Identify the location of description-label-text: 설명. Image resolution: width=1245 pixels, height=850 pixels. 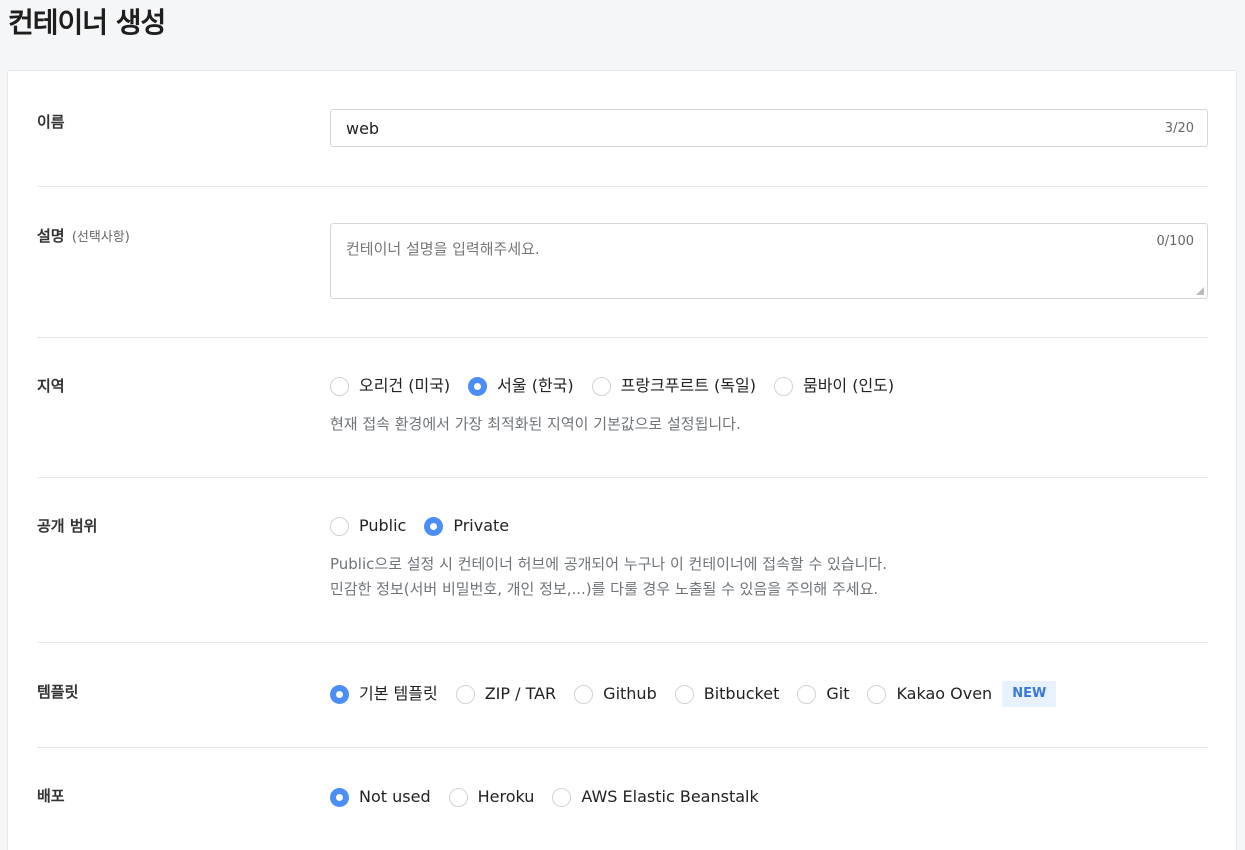
(51, 236).